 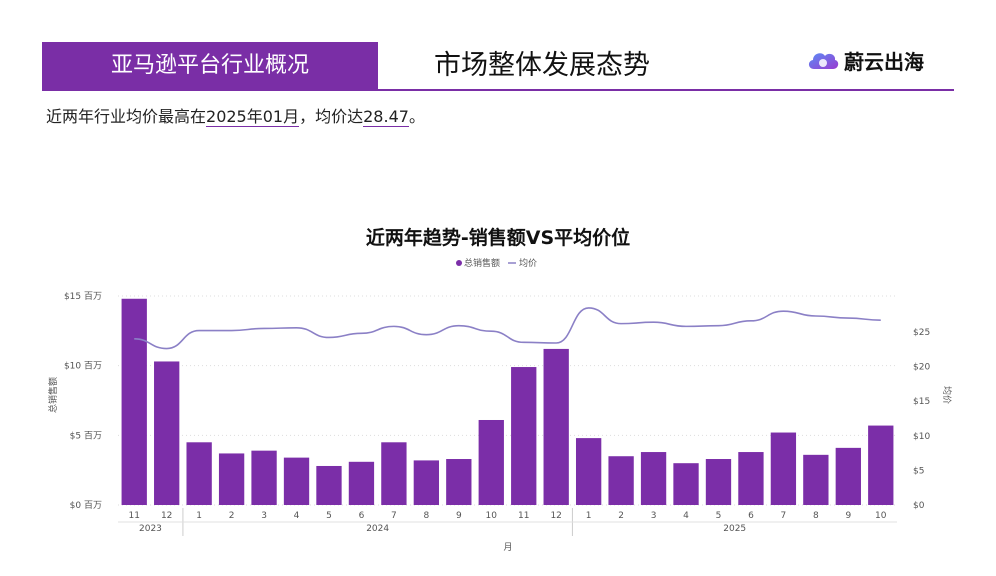 I want to click on x-axis-label: 月, so click(x=507, y=547).